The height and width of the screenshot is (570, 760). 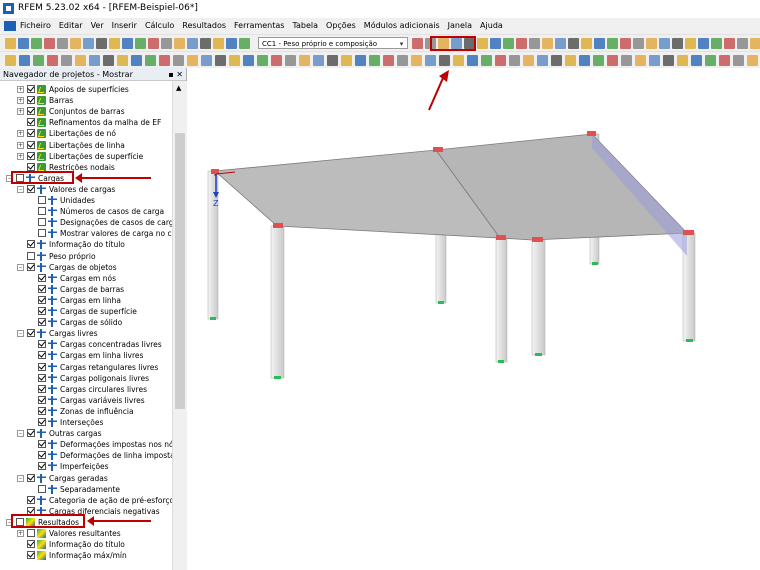 I want to click on scroll-up-icon: ▲, so click(x=178, y=88).